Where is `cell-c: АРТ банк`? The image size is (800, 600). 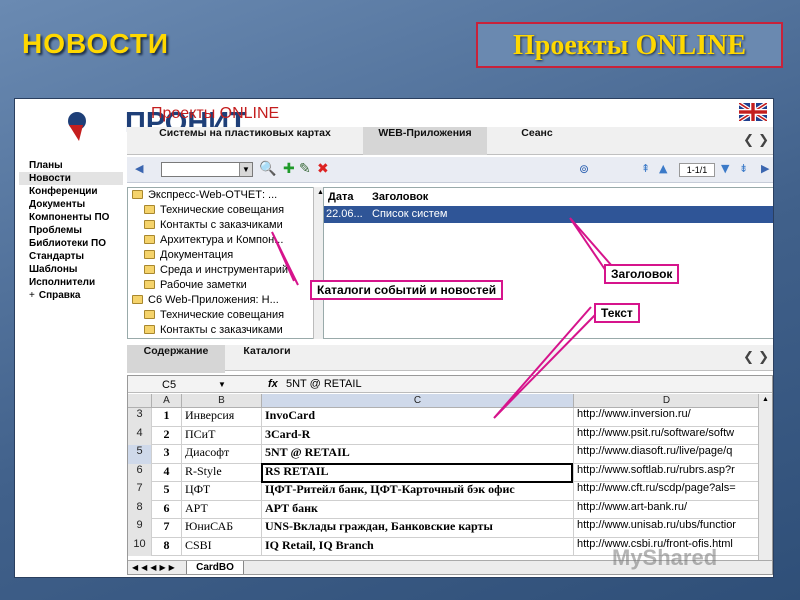 cell-c: АРТ банк is located at coordinates (418, 509).